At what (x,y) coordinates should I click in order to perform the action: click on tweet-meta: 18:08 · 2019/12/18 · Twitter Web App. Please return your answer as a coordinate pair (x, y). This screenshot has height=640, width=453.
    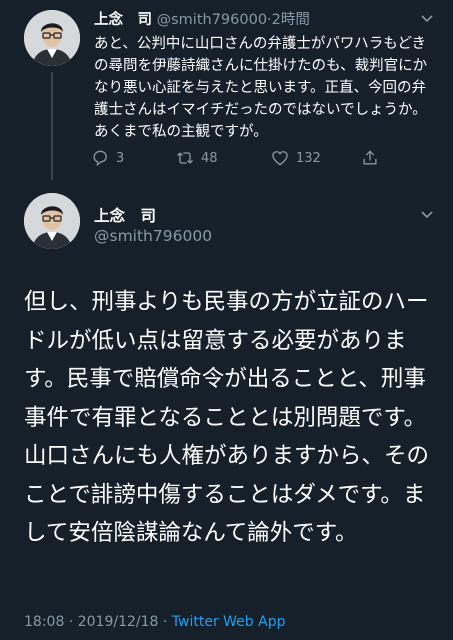
    Looking at the image, I should click on (154, 622).